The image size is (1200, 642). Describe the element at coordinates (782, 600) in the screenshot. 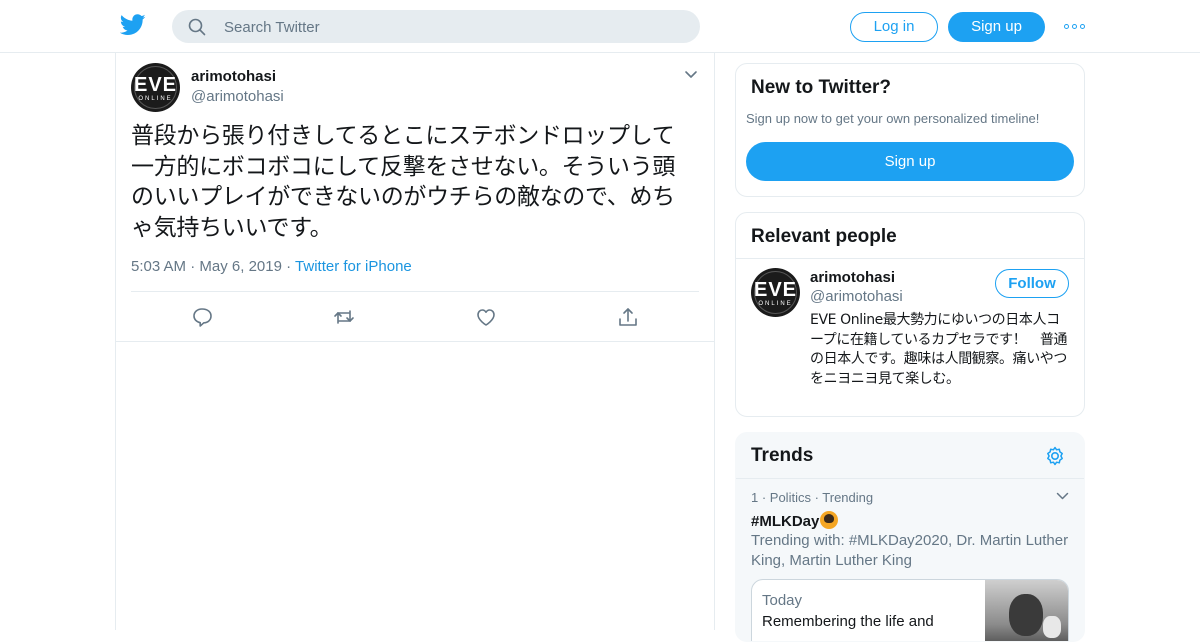

I see `moment-label: Today` at that location.